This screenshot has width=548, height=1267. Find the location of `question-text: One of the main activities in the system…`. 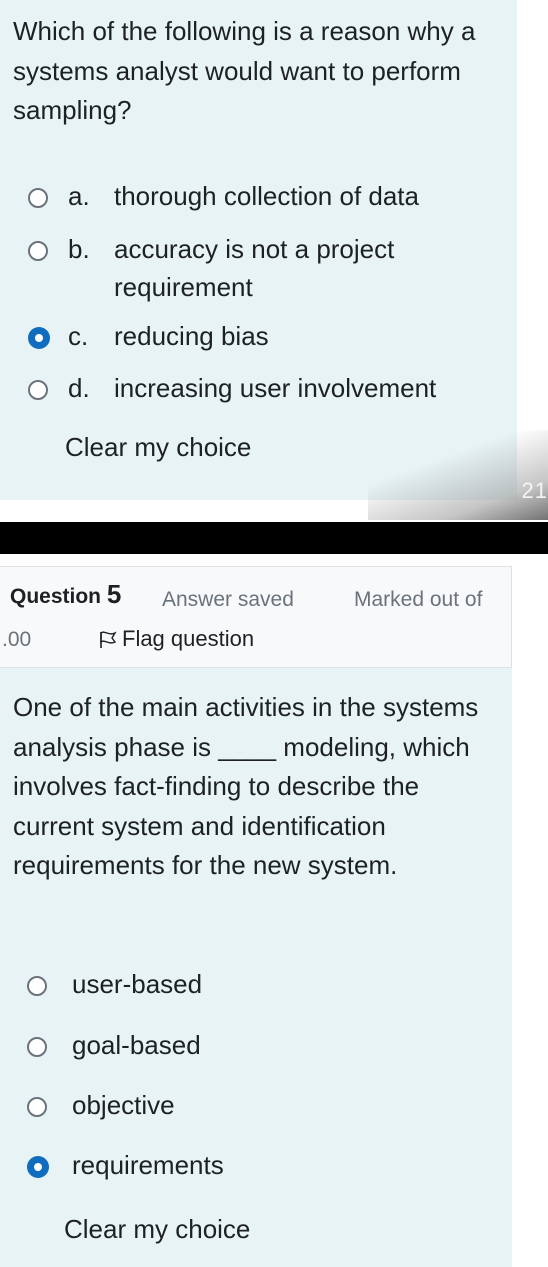

question-text: One of the main activities in the system… is located at coordinates (246, 786).